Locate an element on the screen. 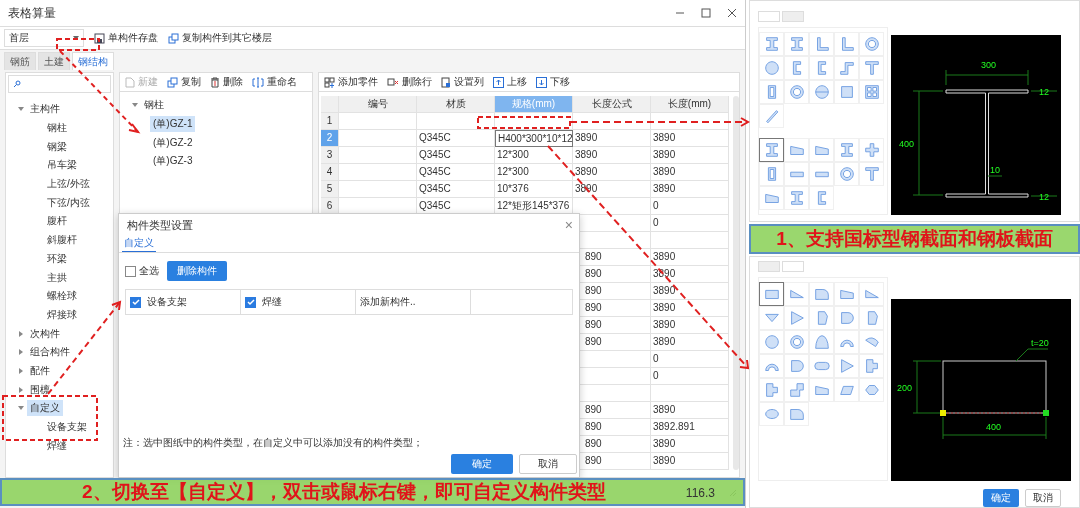 The width and height of the screenshot is (1080, 508). tab: 钢结构 is located at coordinates (93, 61).